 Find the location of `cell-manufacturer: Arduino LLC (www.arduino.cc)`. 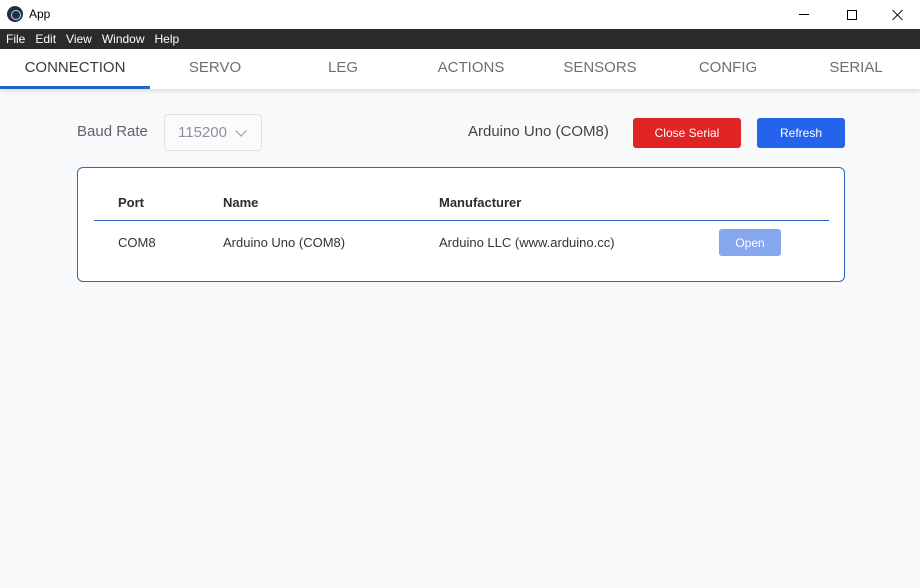

cell-manufacturer: Arduino LLC (www.arduino.cc) is located at coordinates (527, 242).